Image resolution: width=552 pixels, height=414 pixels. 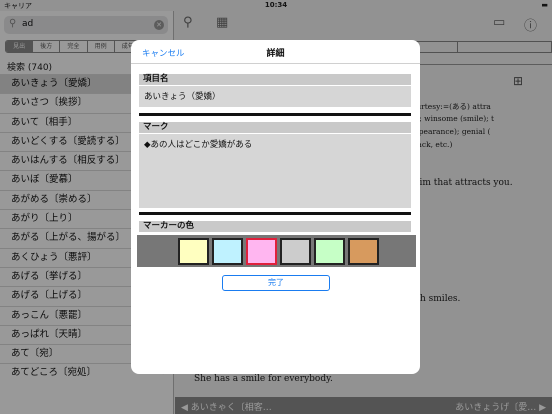 What do you see at coordinates (276, 283) in the screenshot?
I see `done-button: 完了` at bounding box center [276, 283].